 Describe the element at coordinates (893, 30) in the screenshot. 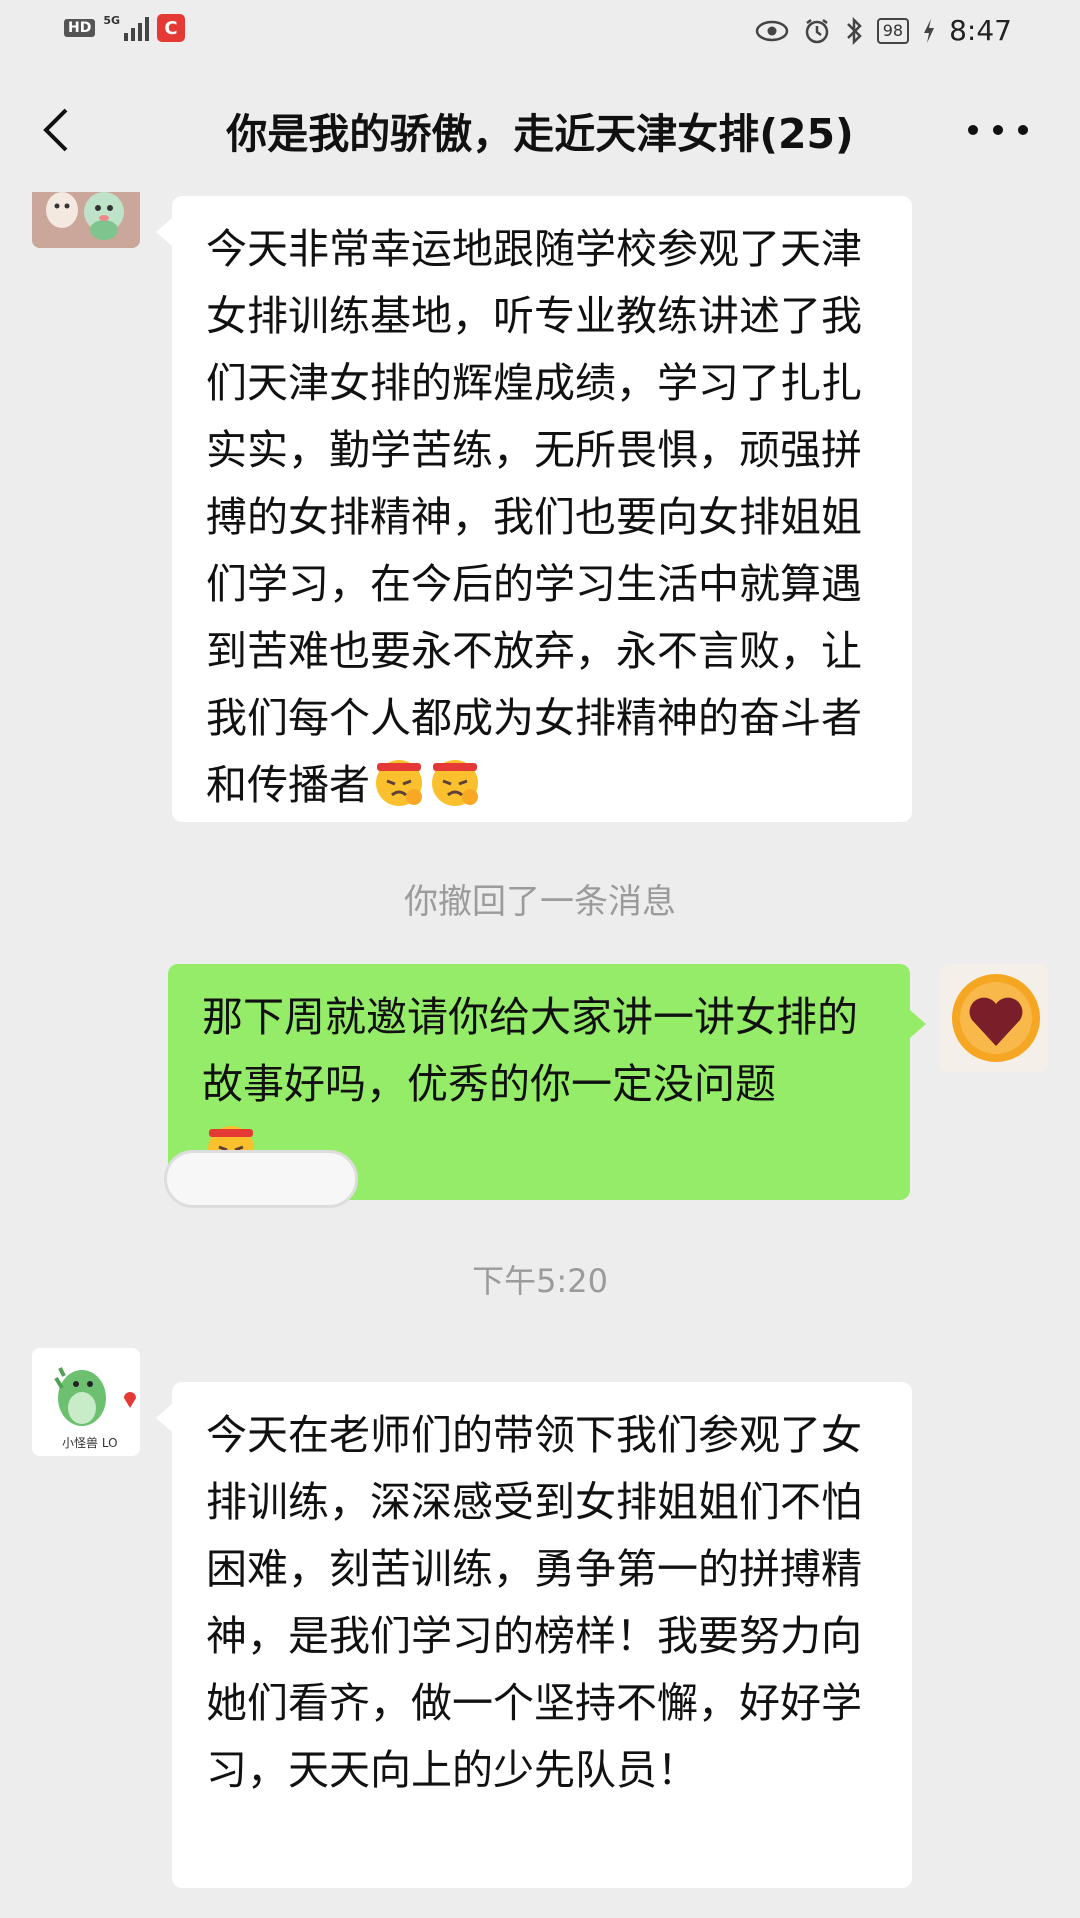

I see `battery-indicator: 98` at that location.